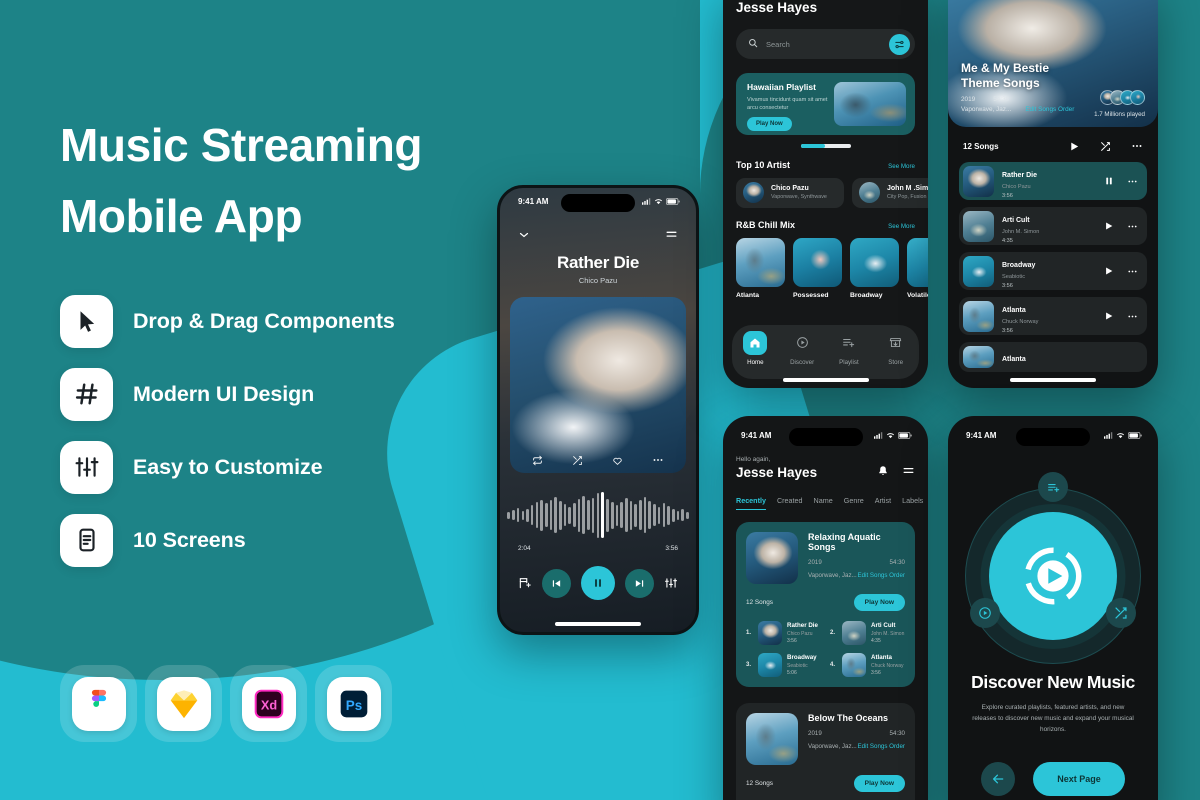  Describe the element at coordinates (887, 665) in the screenshot. I see `song-artist: Chuck Norway` at that location.